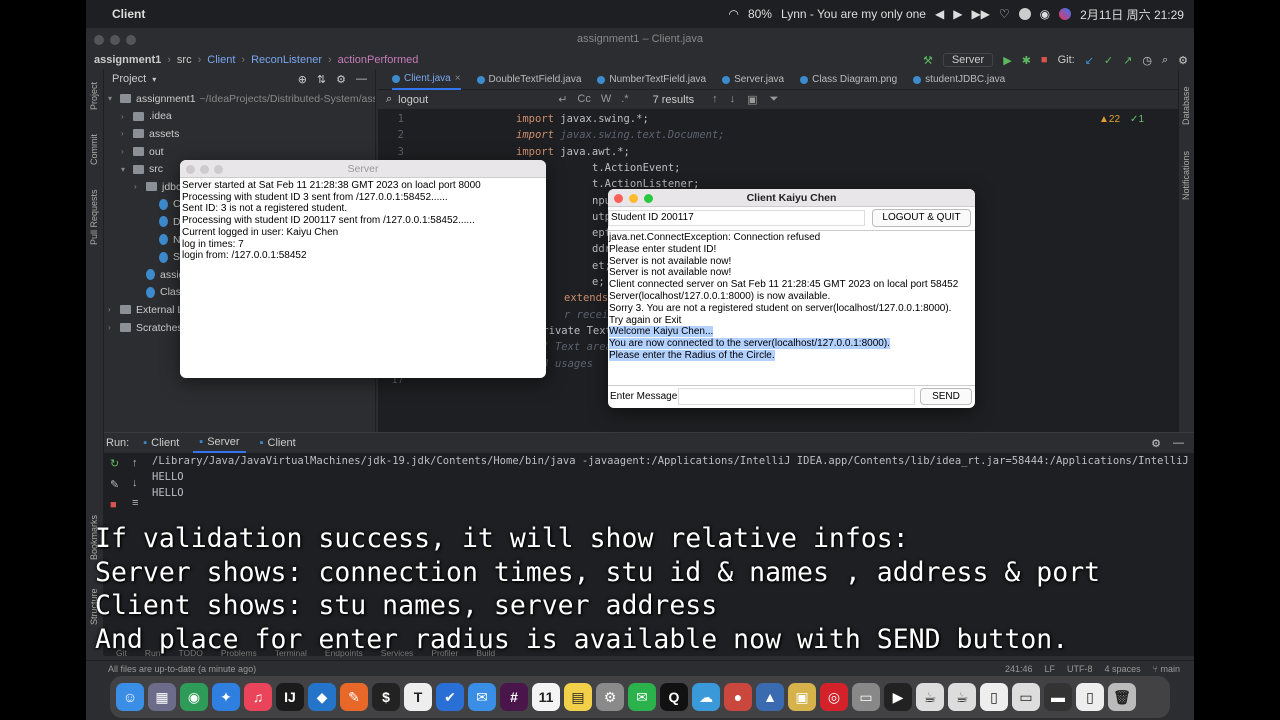 This screenshot has height=720, width=1280. I want to click on bottom-tool-run: Run, so click(153, 653).